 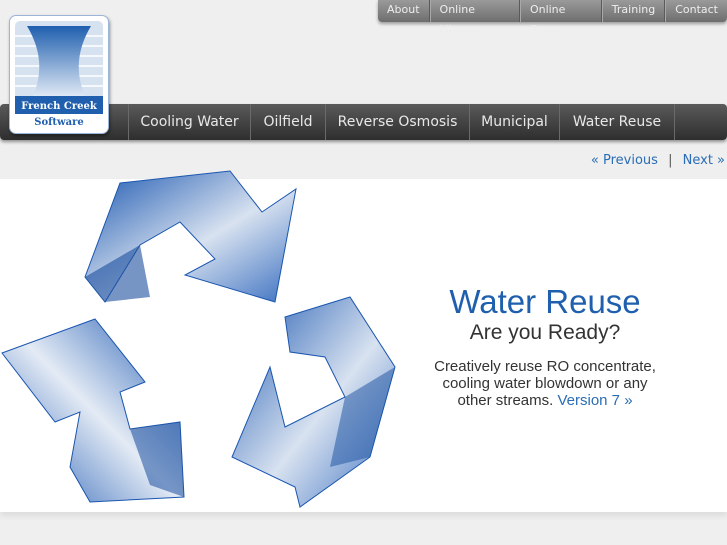 What do you see at coordinates (59, 106) in the screenshot?
I see `logo-text-1: French Creek` at bounding box center [59, 106].